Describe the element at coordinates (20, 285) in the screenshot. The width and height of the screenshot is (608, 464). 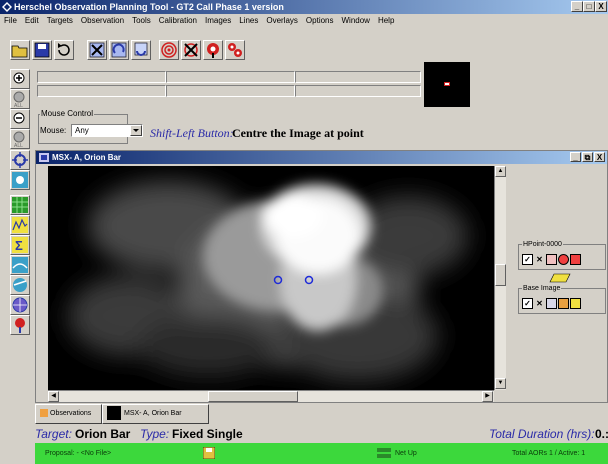
I see `view-icon` at that location.